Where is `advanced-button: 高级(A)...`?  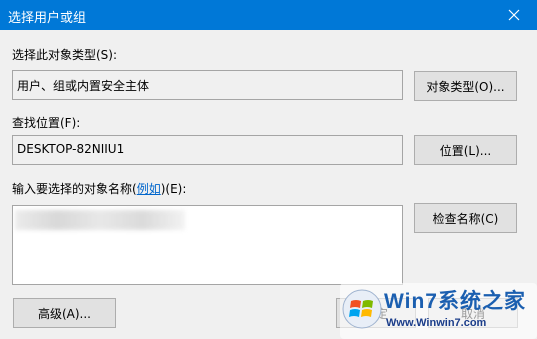 advanced-button: 高级(A)... is located at coordinates (64, 313).